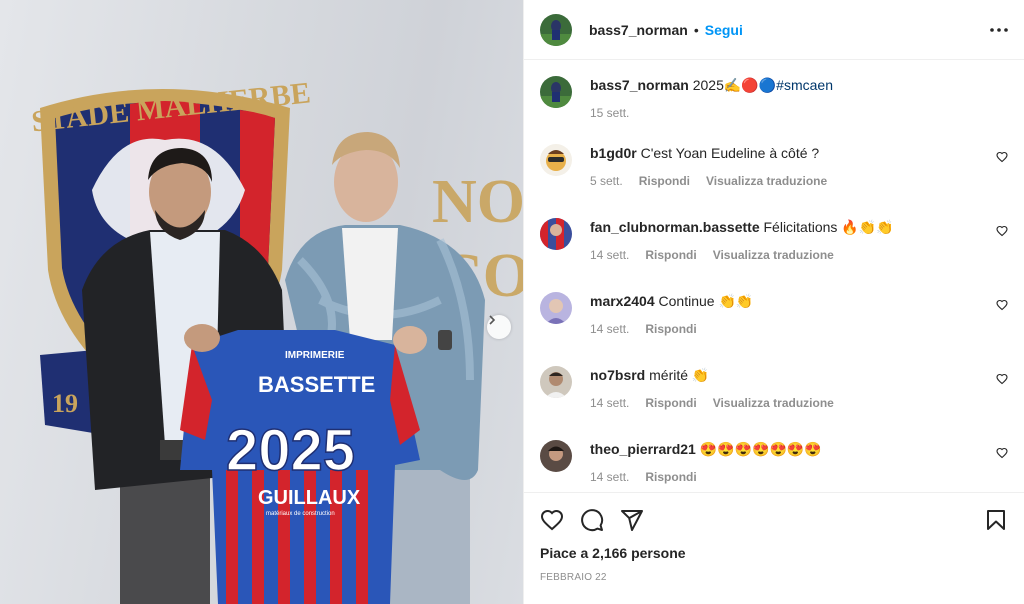 Image resolution: width=1024 pixels, height=604 pixels. What do you see at coordinates (774, 577) in the screenshot?
I see `post-date: FEBBRAIO 22` at bounding box center [774, 577].